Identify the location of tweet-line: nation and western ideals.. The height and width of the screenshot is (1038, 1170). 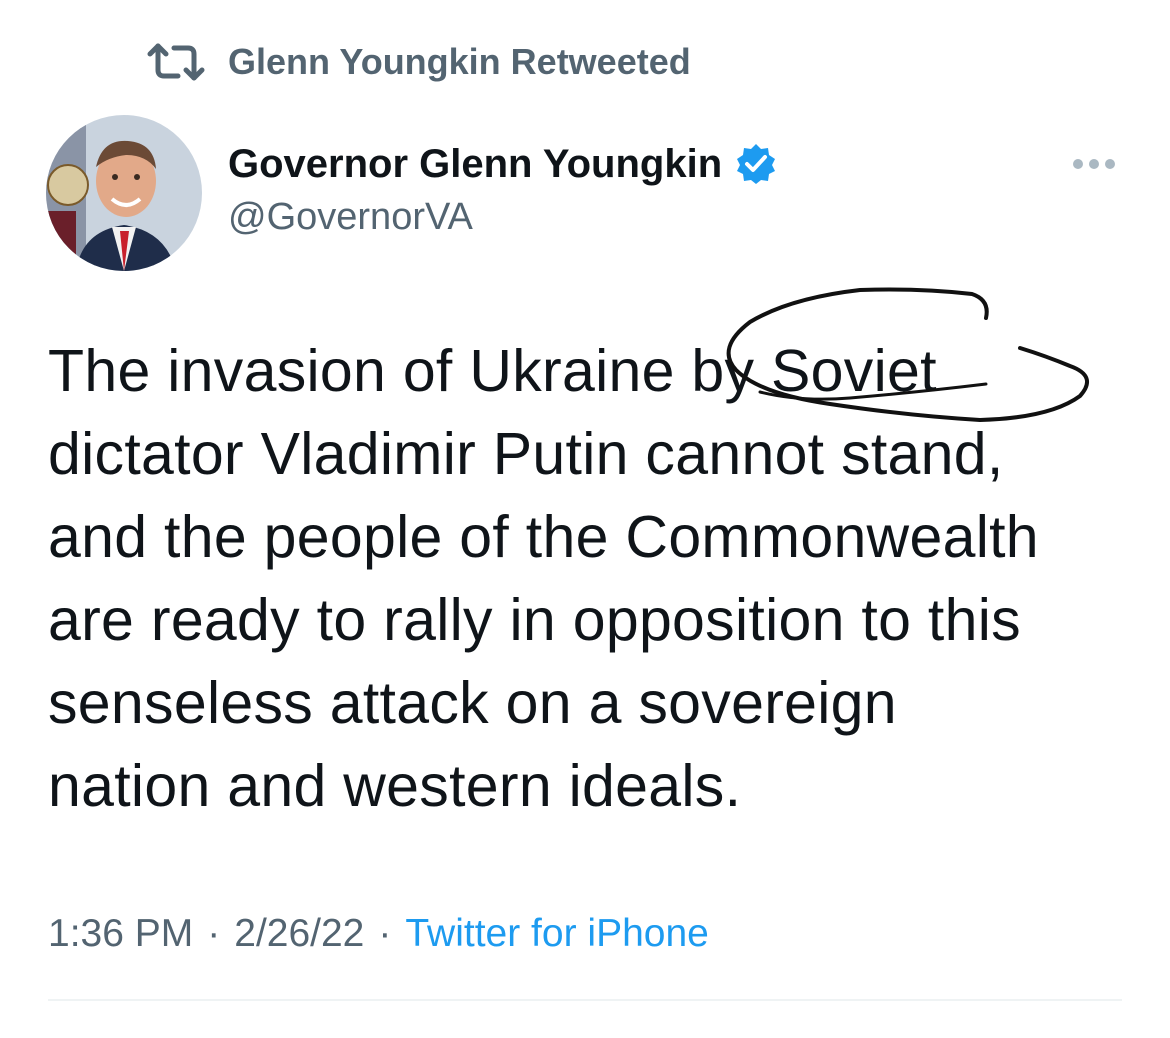
(395, 786).